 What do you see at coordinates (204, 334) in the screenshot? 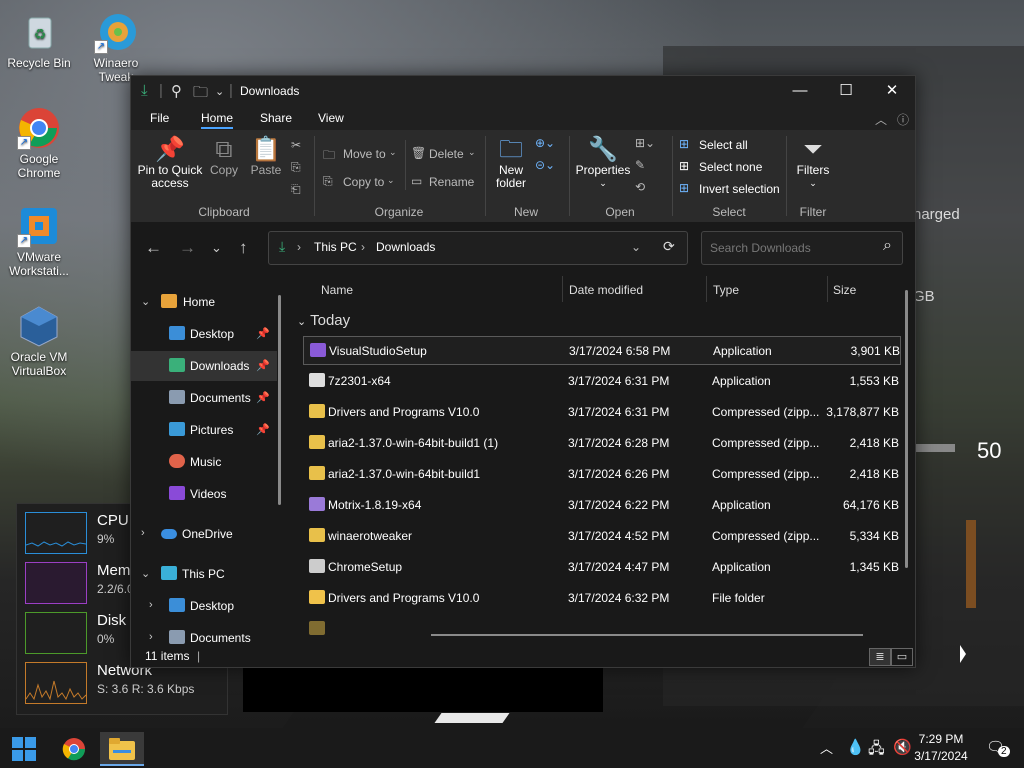
I see `sidebar-item-desktop: Desktop 📌` at bounding box center [204, 334].